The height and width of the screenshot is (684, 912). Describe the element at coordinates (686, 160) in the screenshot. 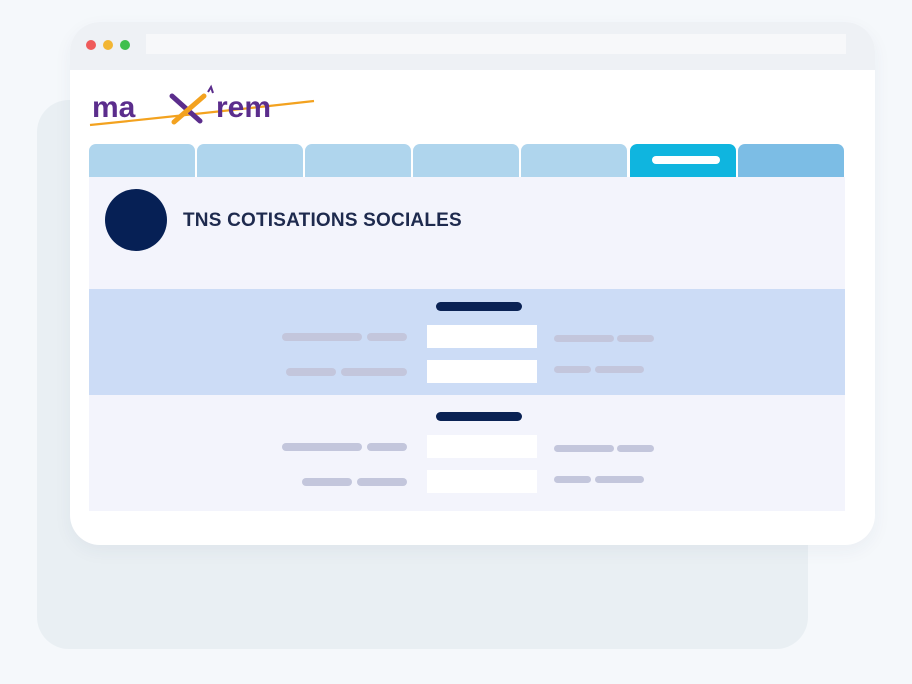

I see `active-tab-label-placeholder` at that location.